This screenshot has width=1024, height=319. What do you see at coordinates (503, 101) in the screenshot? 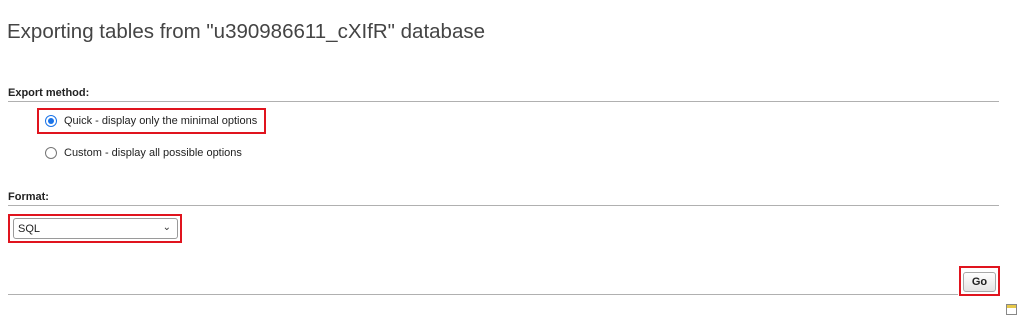
I see `export-method-divider` at bounding box center [503, 101].